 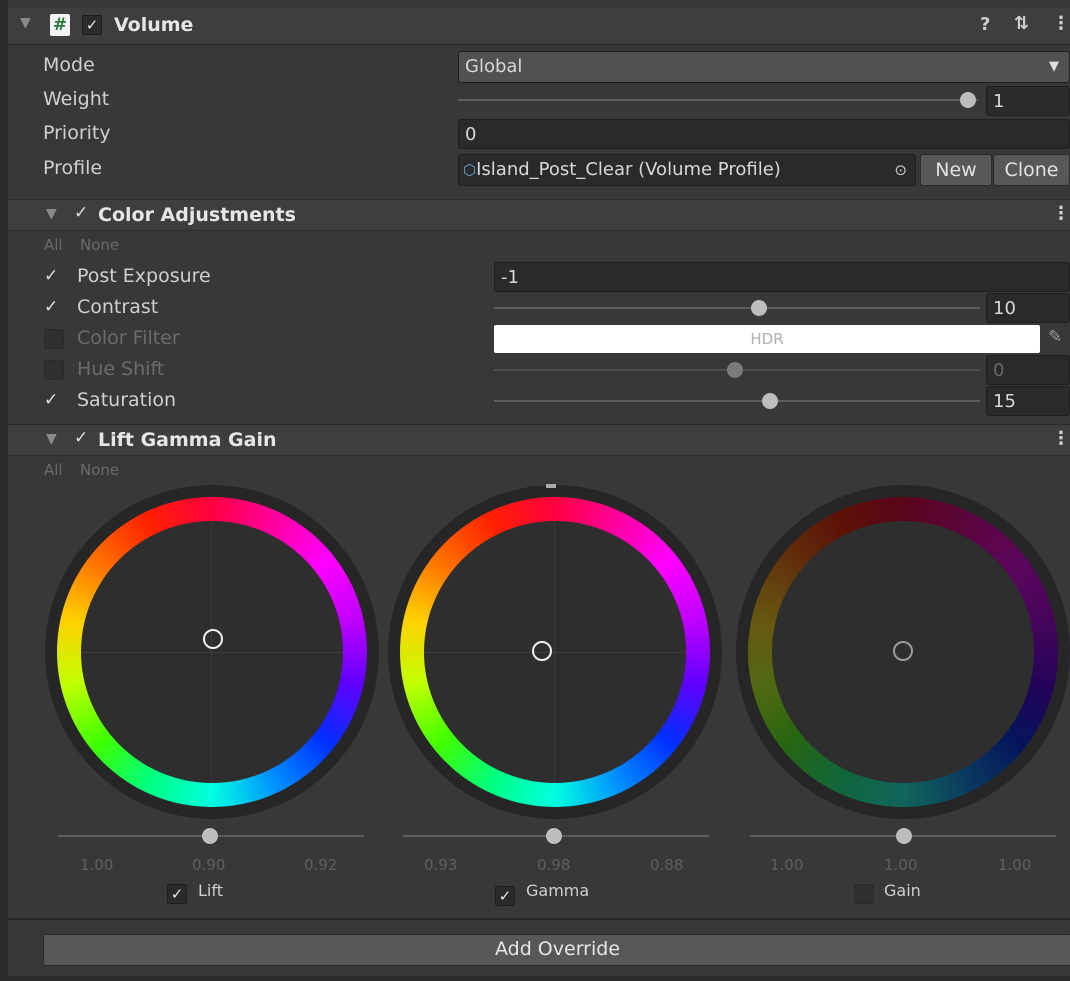 I want to click on lift-checkbox: ✓, so click(x=177, y=894).